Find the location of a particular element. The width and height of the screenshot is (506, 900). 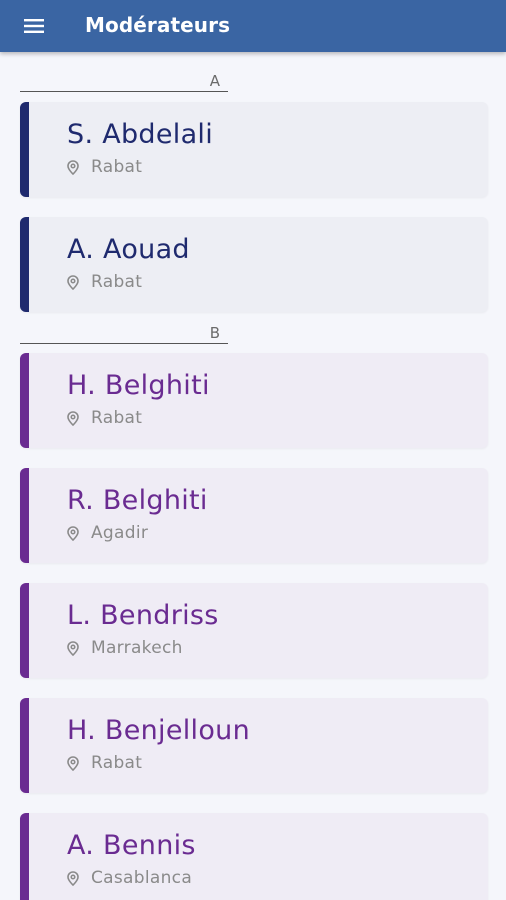

moderator-location: Casablanca is located at coordinates (129, 878).